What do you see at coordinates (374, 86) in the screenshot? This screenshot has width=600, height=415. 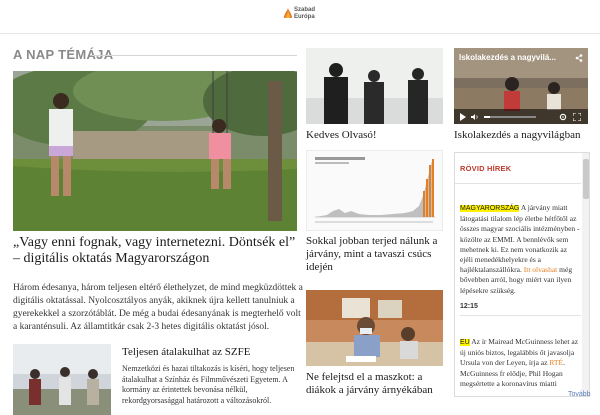 I see `dear-reader-image` at bounding box center [374, 86].